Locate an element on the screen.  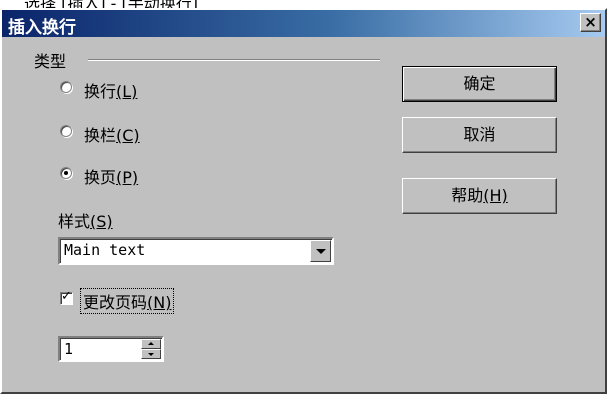
dialog-title: 插入换行 is located at coordinates (42, 28).